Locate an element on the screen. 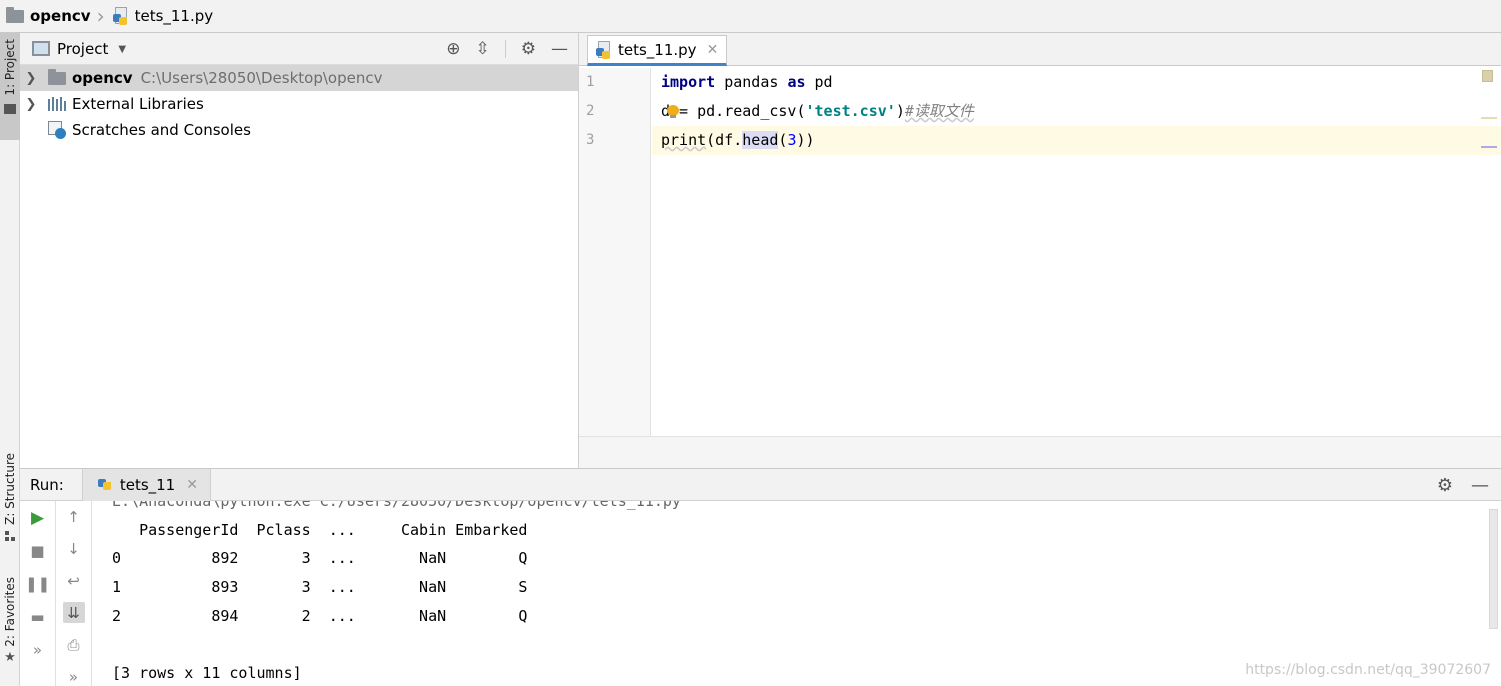 The width and height of the screenshot is (1501, 686). tab-favorites-tool: 2: Favorites ★ is located at coordinates (10, 624).